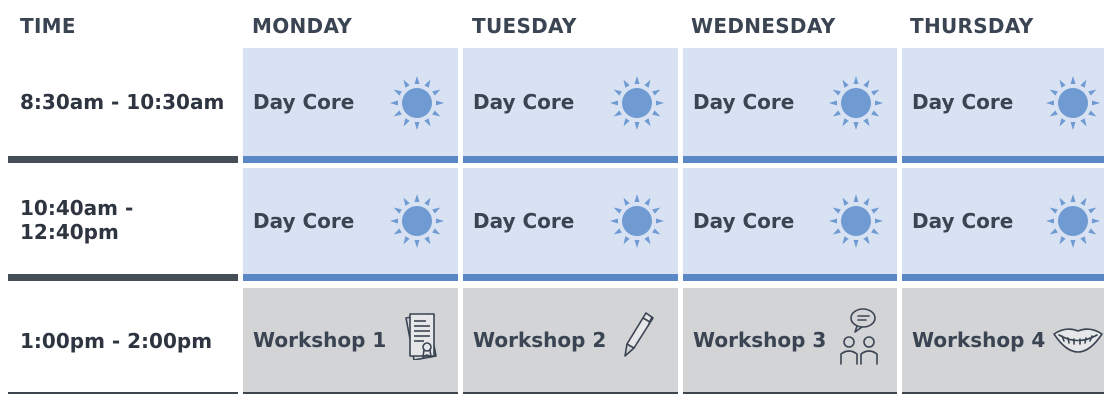 Image resolution: width=1104 pixels, height=394 pixels. What do you see at coordinates (302, 26) in the screenshot?
I see `header-monday: MONDAY` at bounding box center [302, 26].